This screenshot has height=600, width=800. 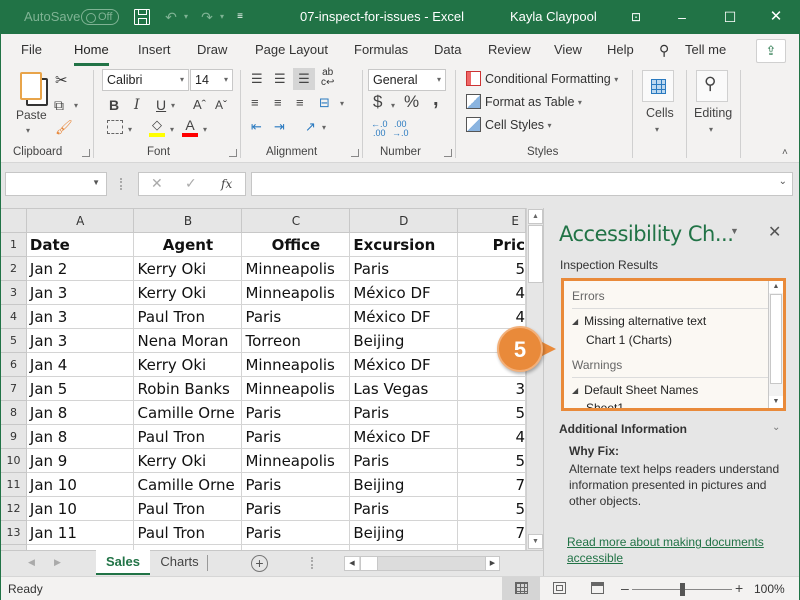 I want to click on additional-information-heading: Additional Information, so click(x=623, y=429).